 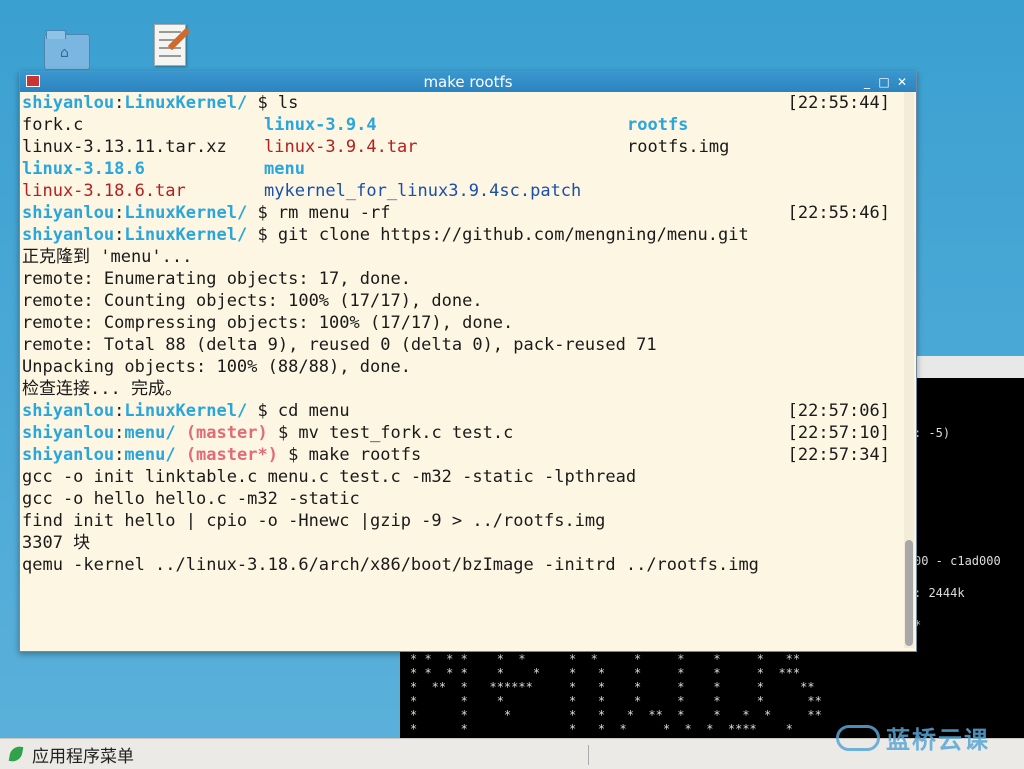 I want to click on window-title: make rootfs, so click(x=468, y=82).